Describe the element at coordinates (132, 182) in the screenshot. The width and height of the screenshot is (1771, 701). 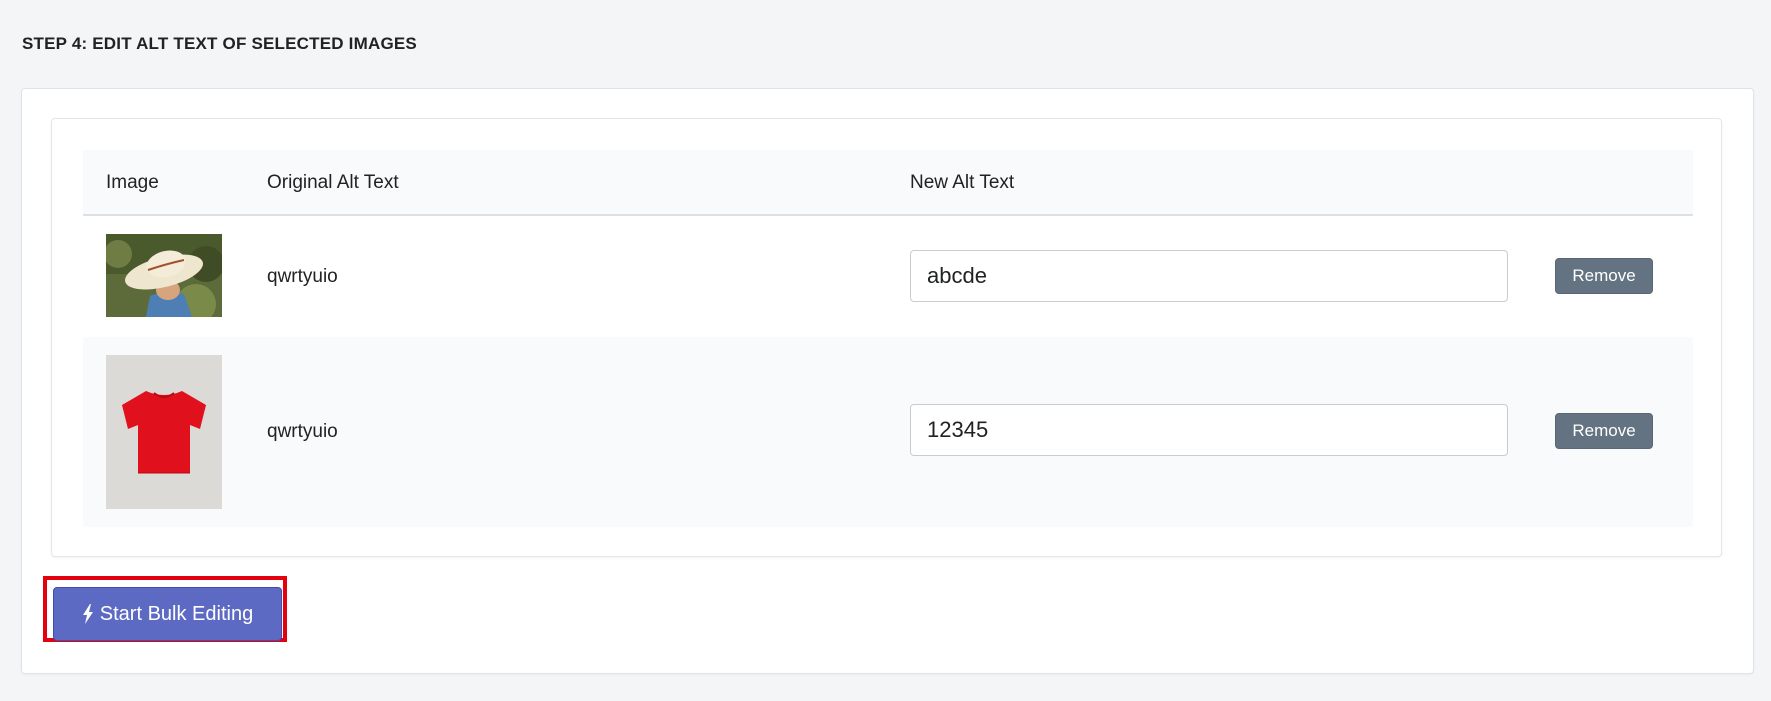
I see `column-header-image: Image` at that location.